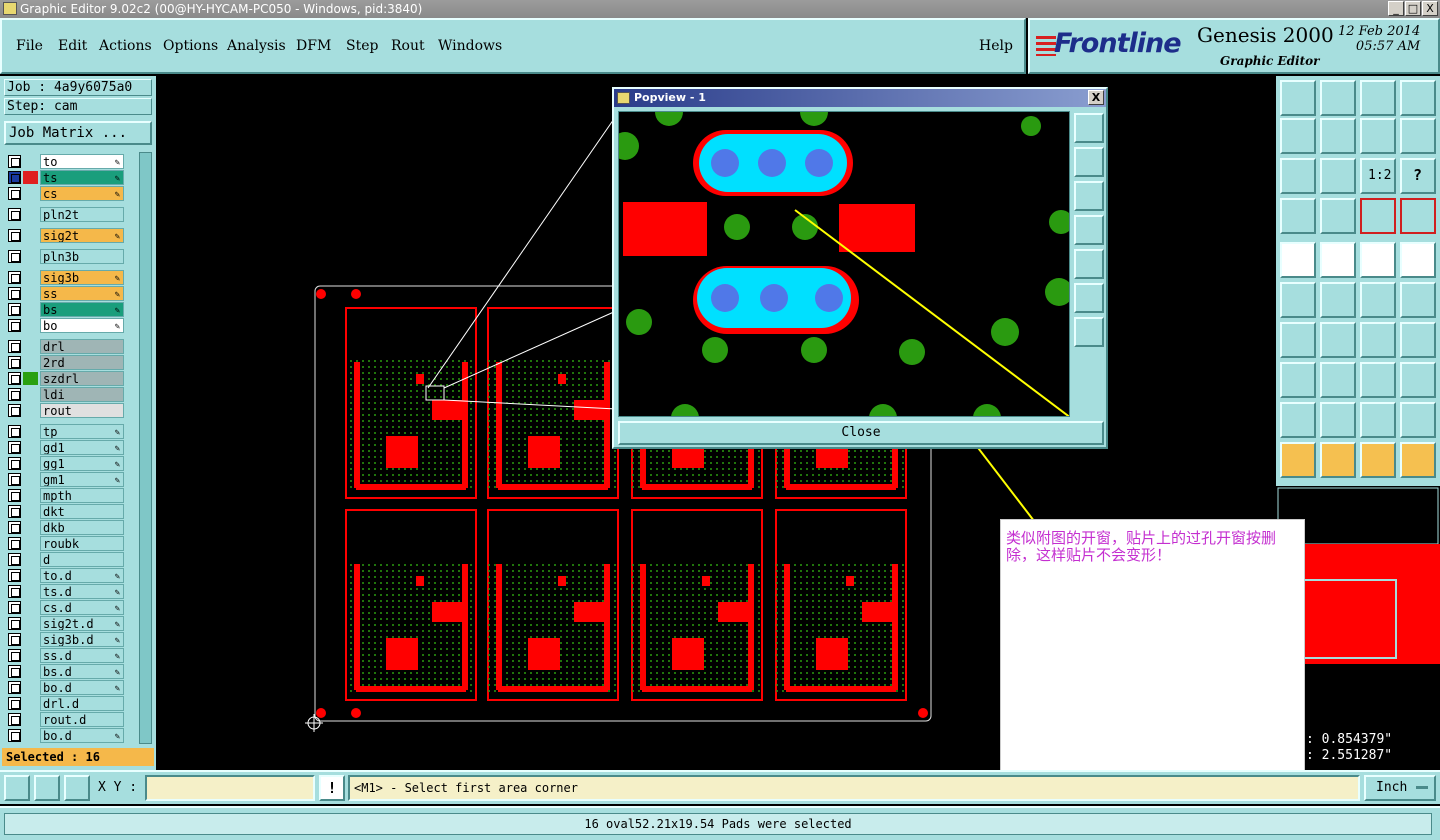 Image resolution: width=1440 pixels, height=840 pixels. I want to click on snap-alt-icon, so click(1418, 216).